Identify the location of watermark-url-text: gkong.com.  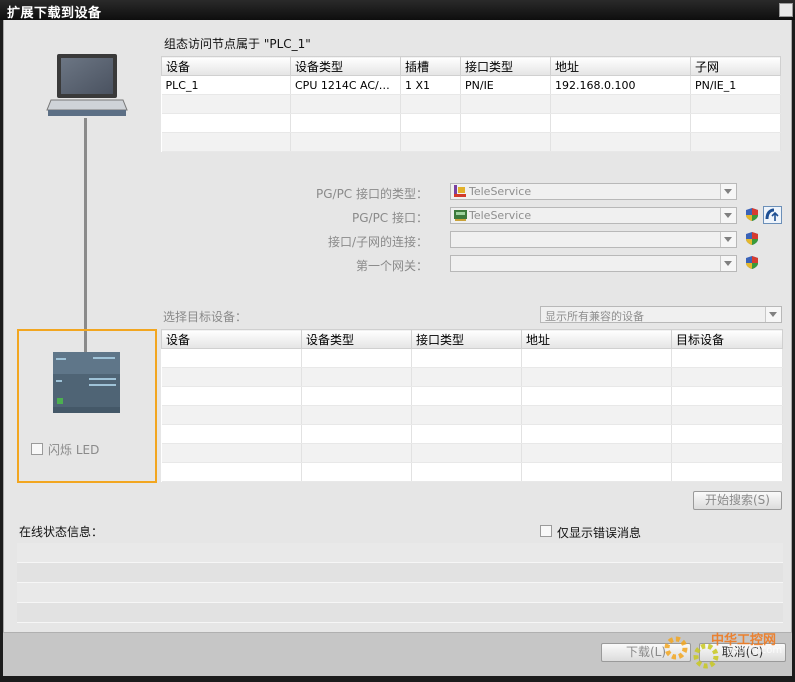
(755, 650).